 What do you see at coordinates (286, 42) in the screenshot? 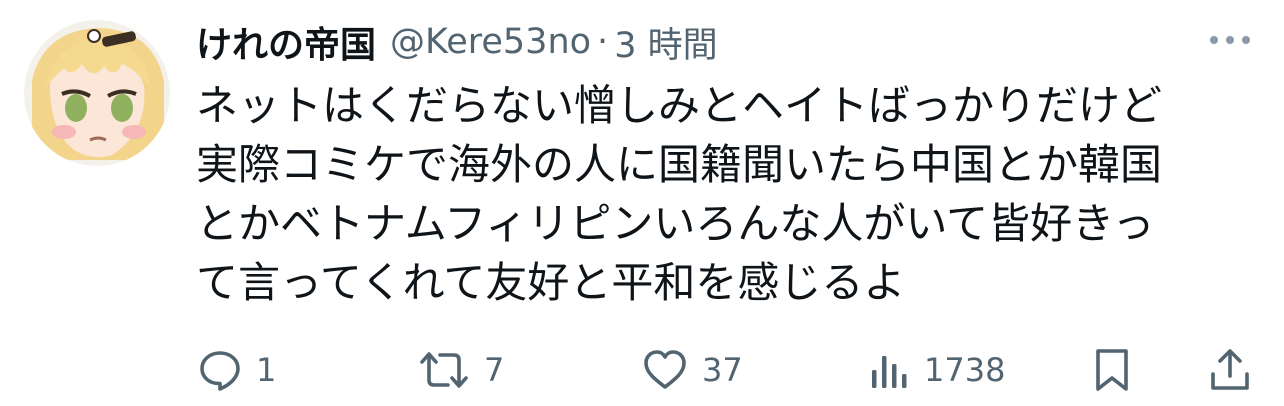
I see `display-name: けれの帝国` at bounding box center [286, 42].